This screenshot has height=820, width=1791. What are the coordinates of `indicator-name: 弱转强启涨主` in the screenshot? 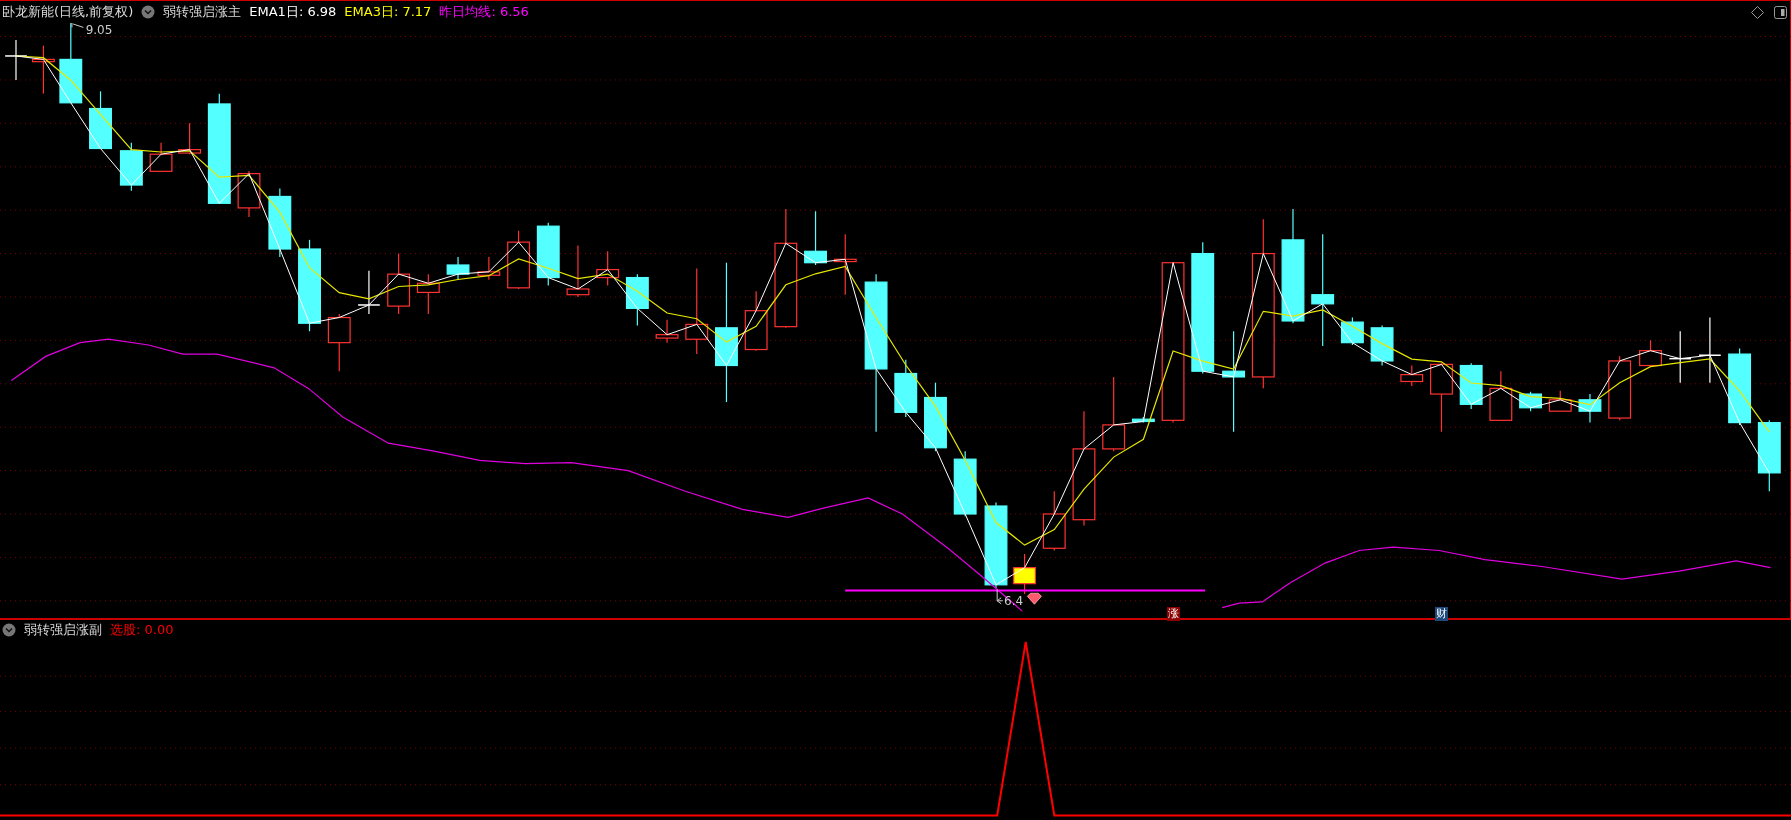 It's located at (202, 12).